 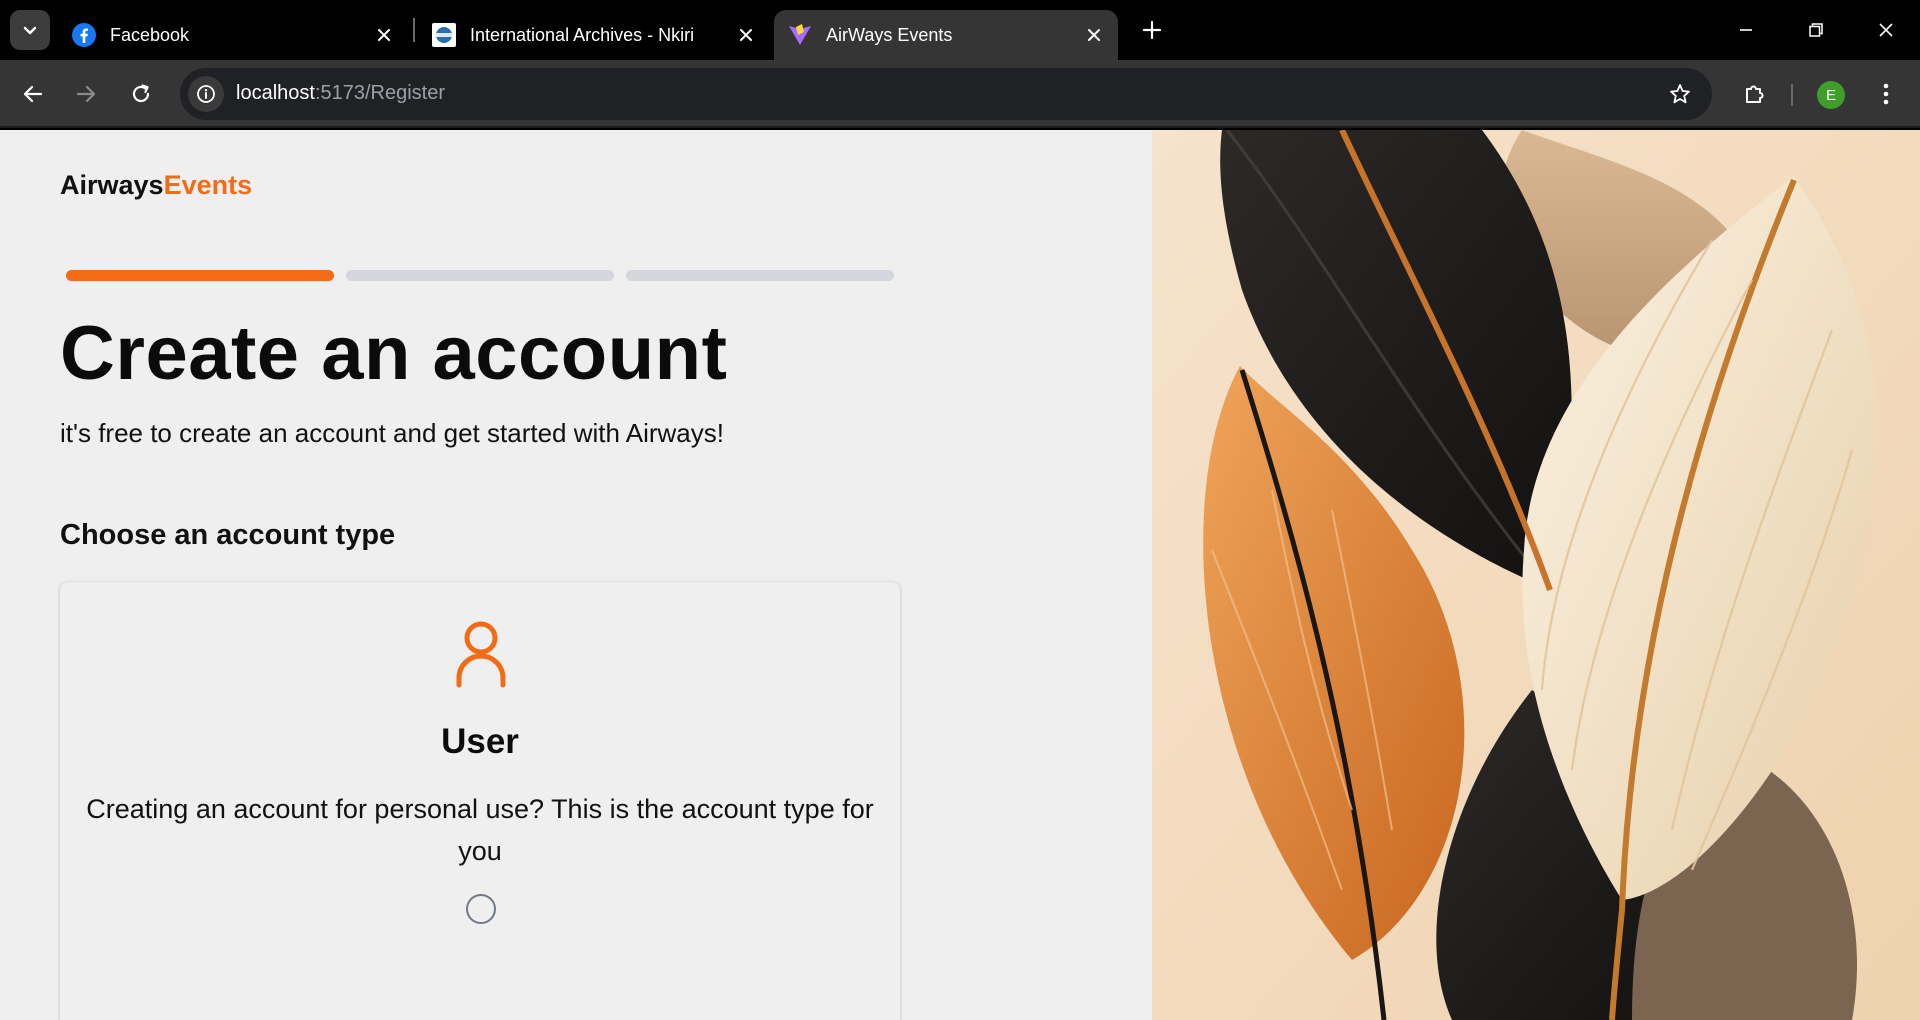 What do you see at coordinates (84, 35) in the screenshot?
I see `facebook-icon` at bounding box center [84, 35].